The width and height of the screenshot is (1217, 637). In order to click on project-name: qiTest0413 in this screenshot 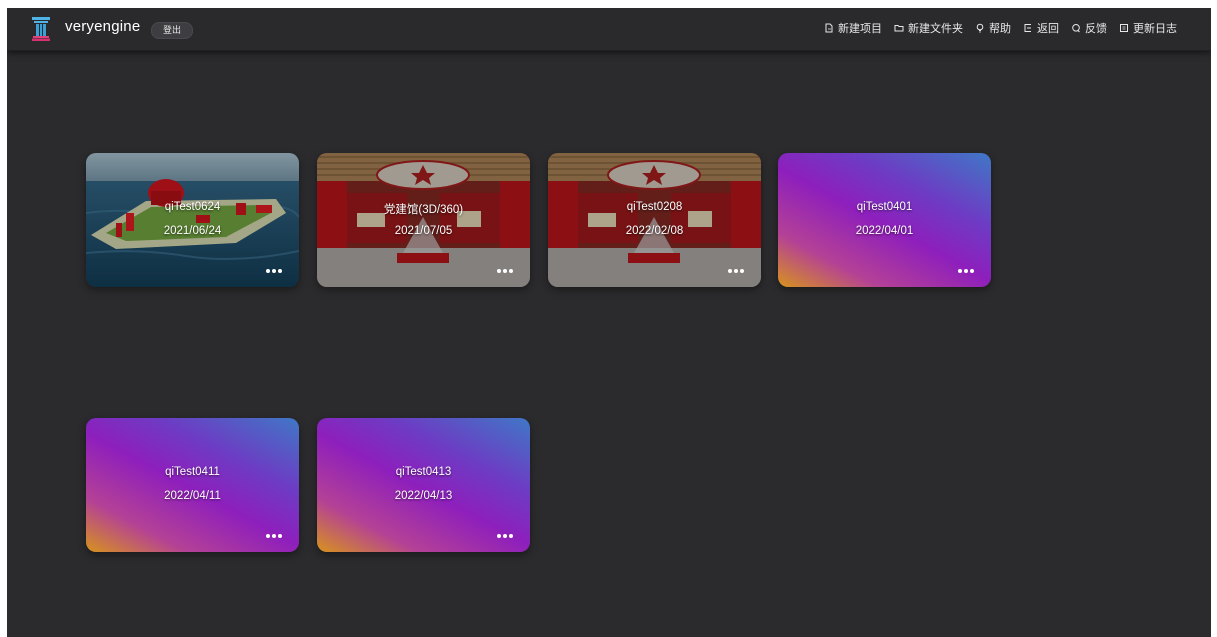, I will do `click(423, 472)`.